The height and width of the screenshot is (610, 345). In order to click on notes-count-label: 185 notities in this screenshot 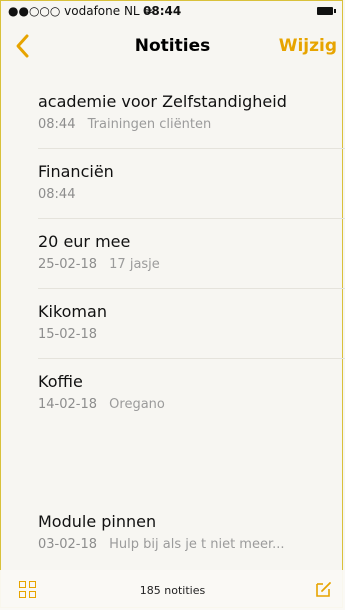, I will do `click(172, 590)`.